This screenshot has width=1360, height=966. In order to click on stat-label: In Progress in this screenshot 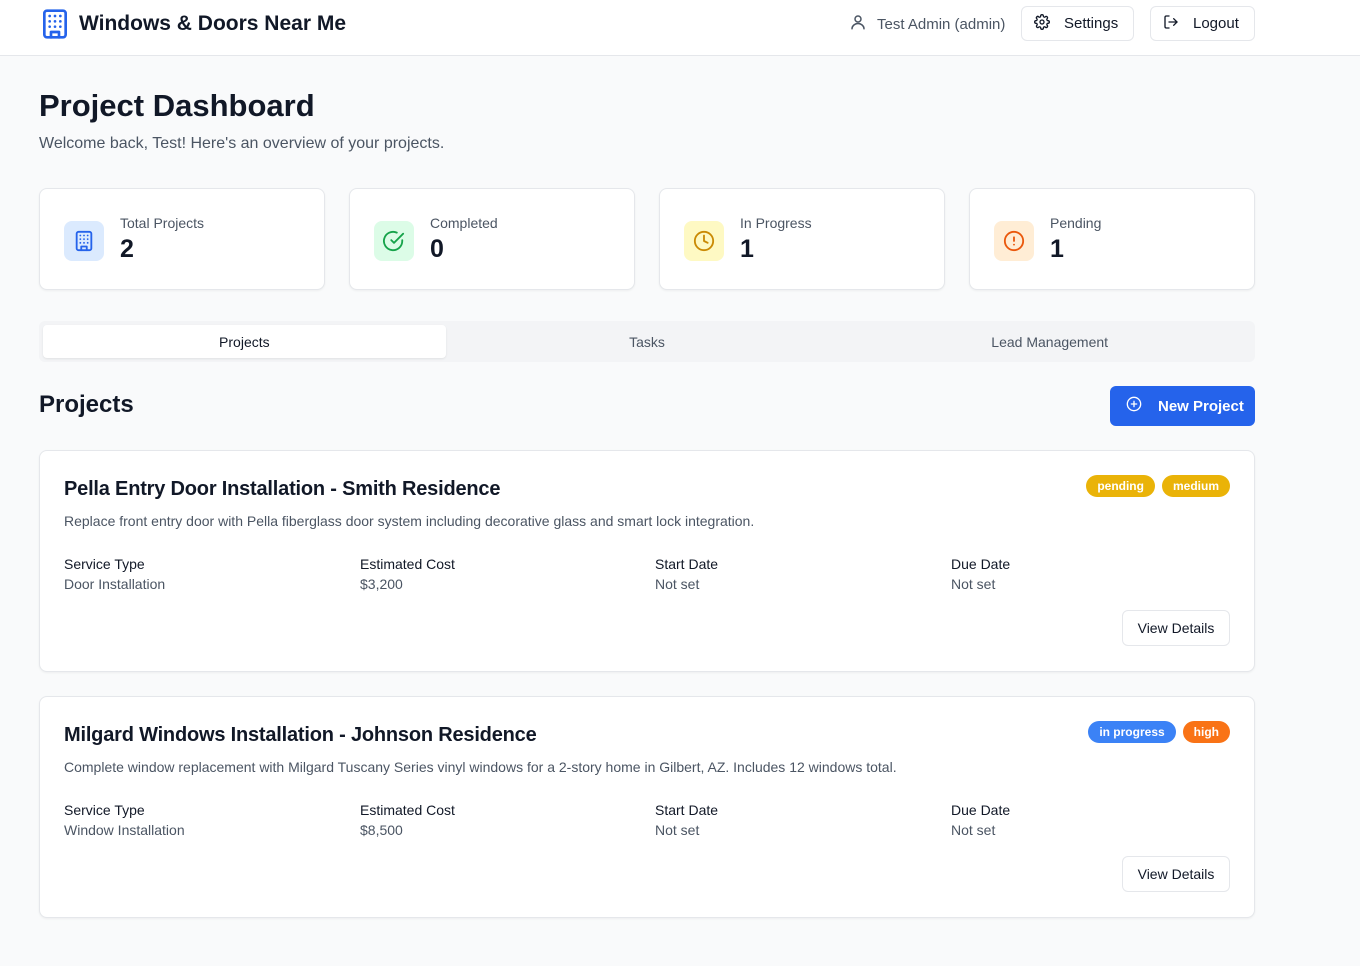, I will do `click(776, 223)`.